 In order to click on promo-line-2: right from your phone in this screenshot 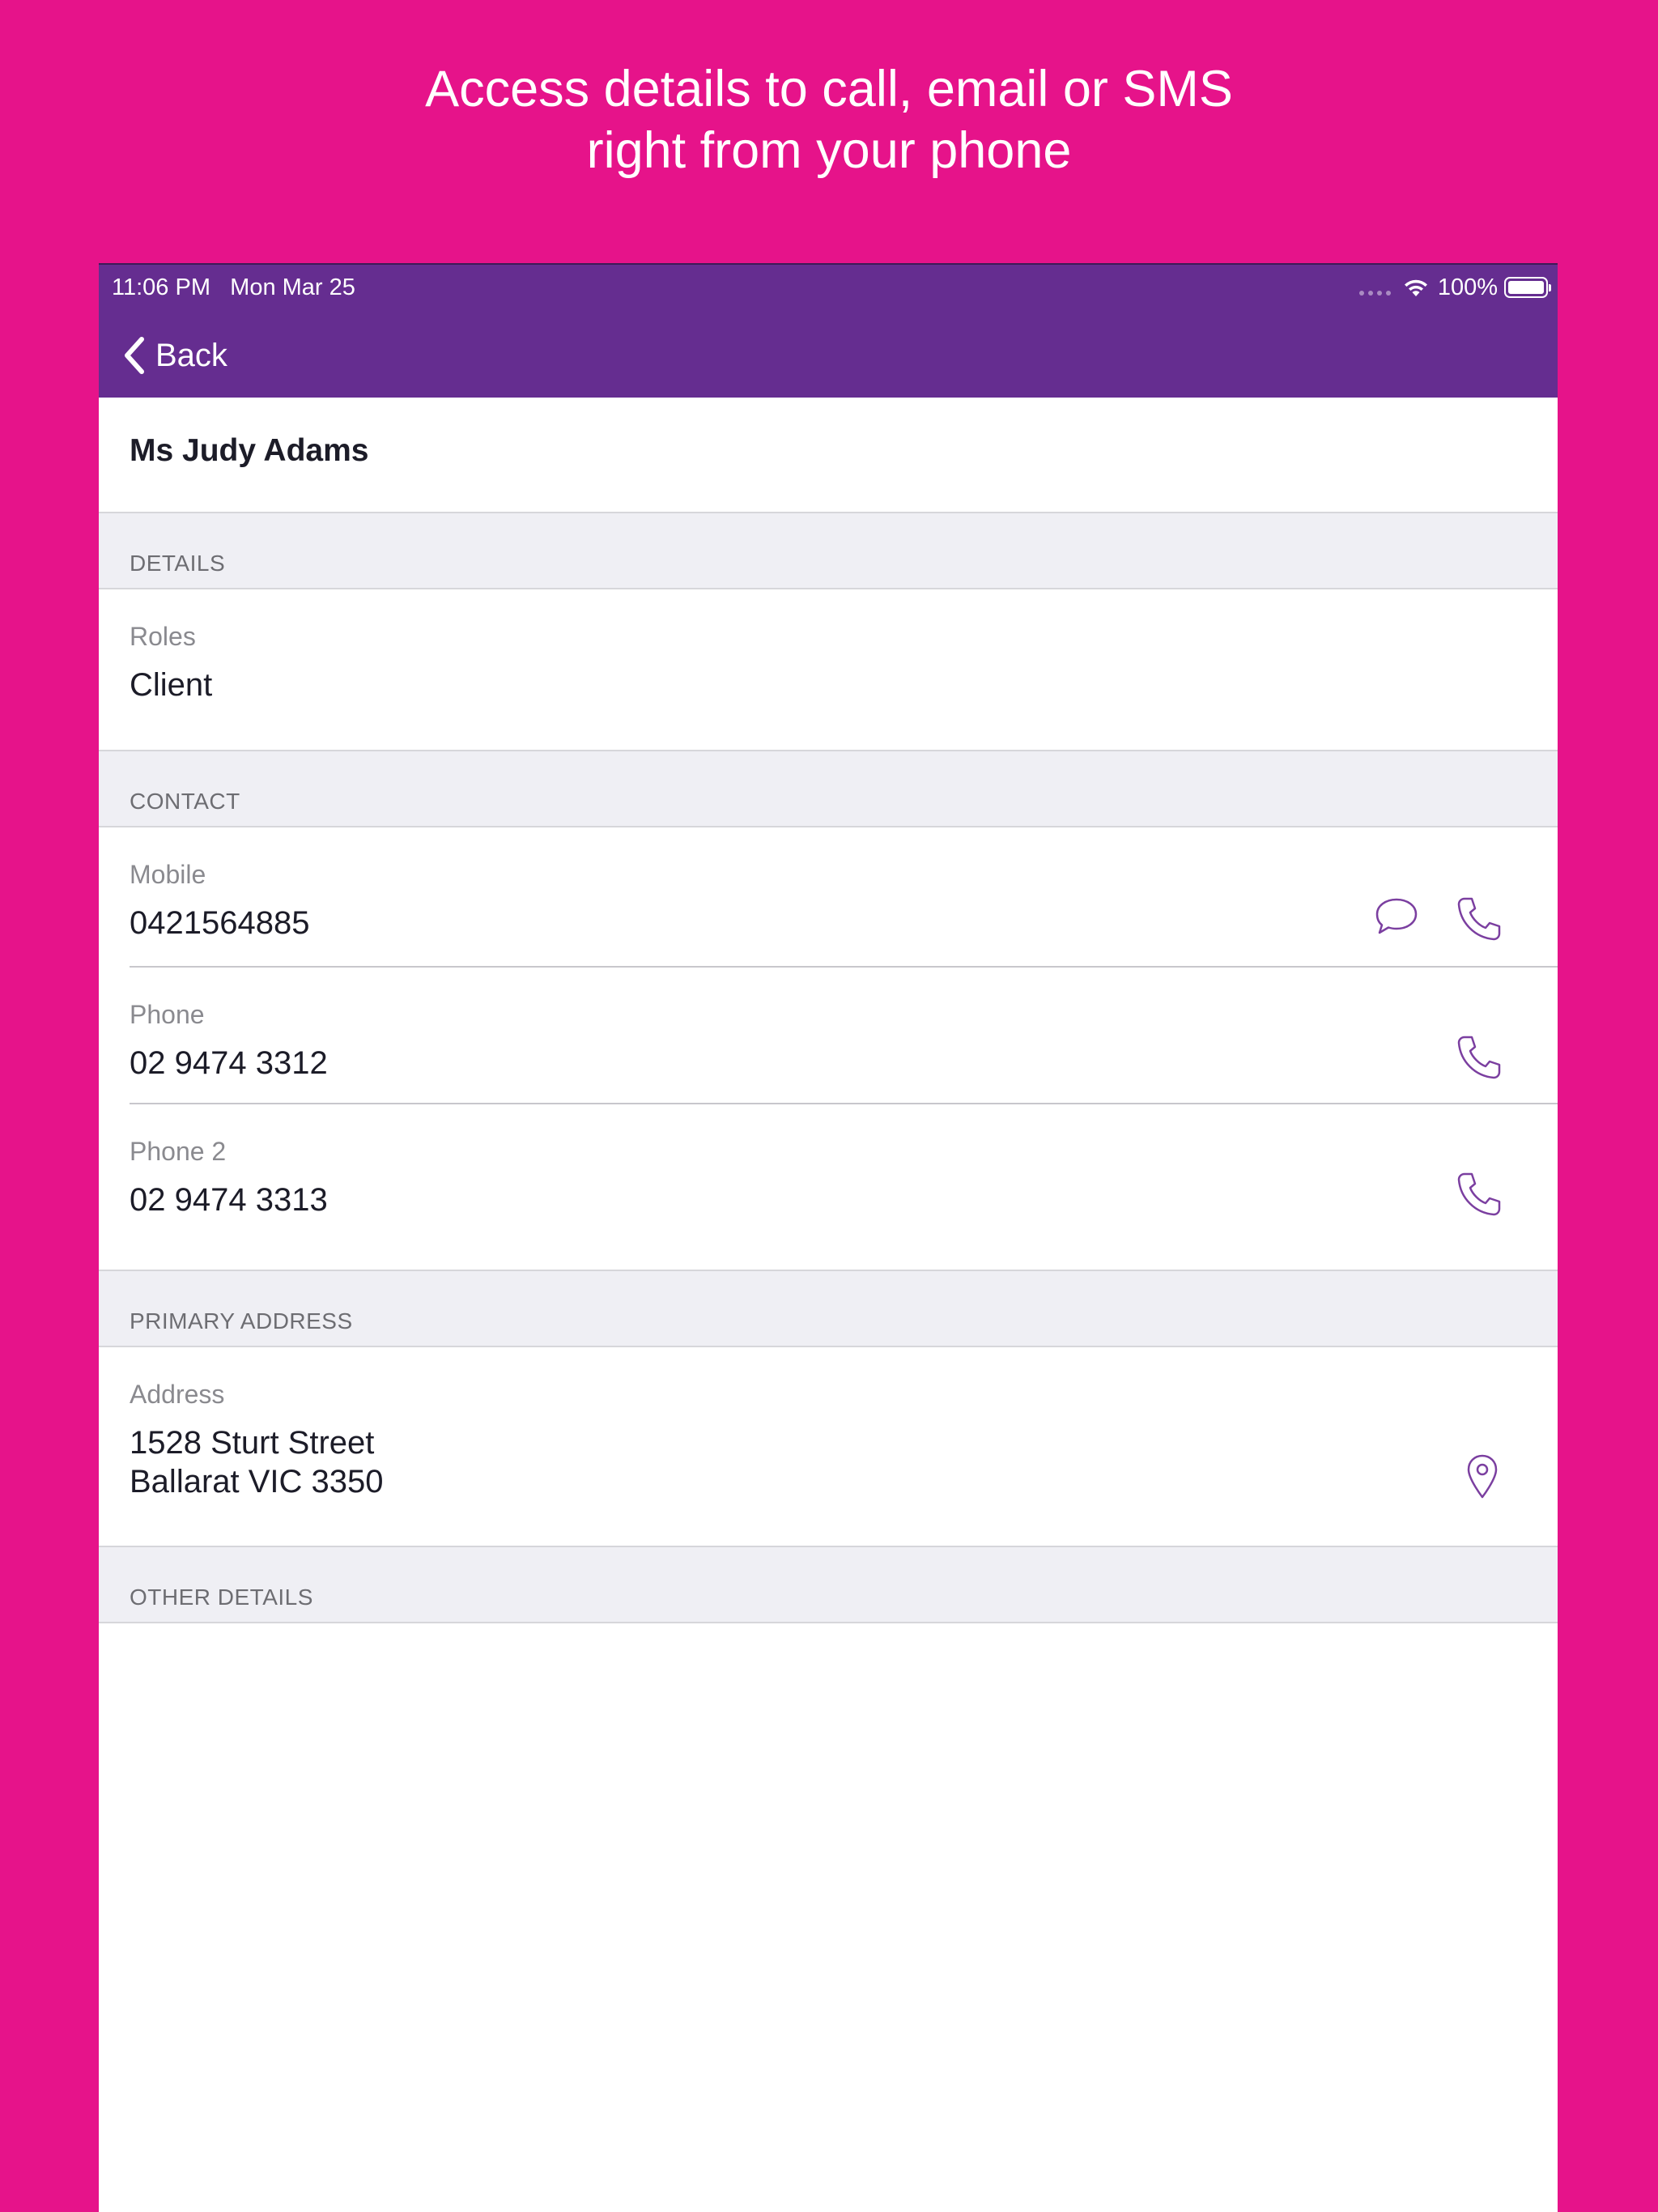, I will do `click(829, 151)`.